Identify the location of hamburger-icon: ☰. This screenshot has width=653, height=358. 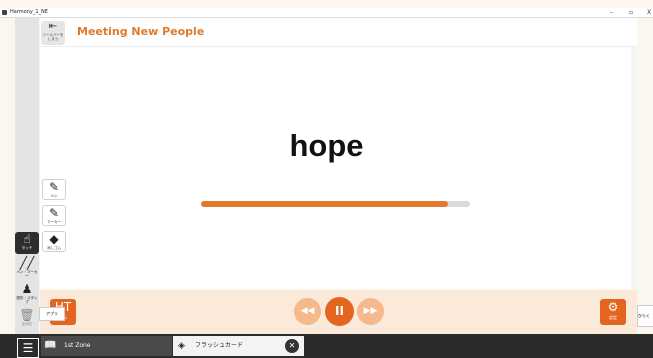
(28, 348).